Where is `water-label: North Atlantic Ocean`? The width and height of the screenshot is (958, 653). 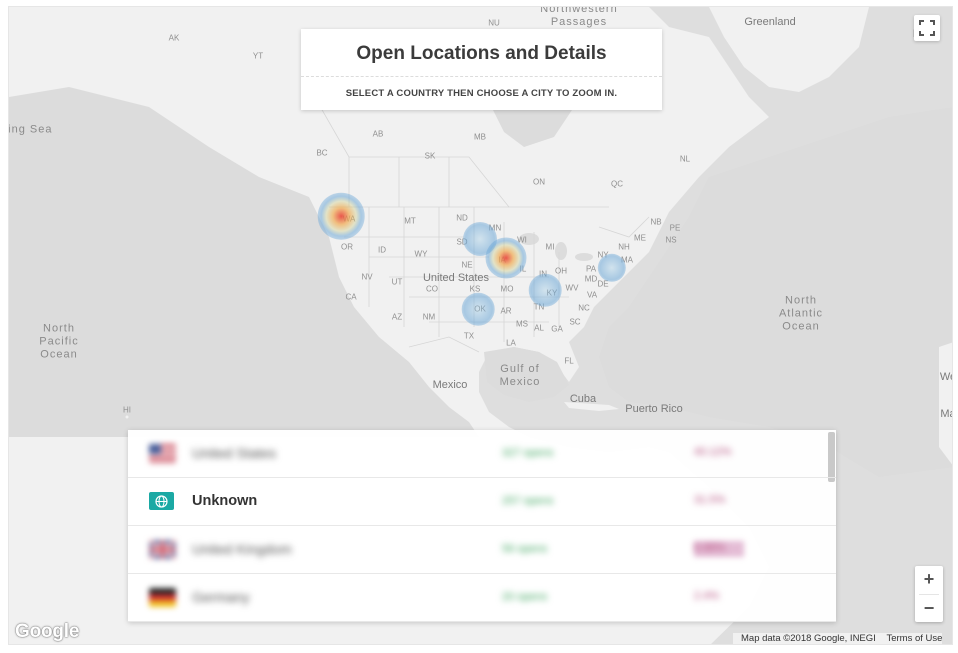
water-label: North Atlantic Ocean is located at coordinates (801, 313).